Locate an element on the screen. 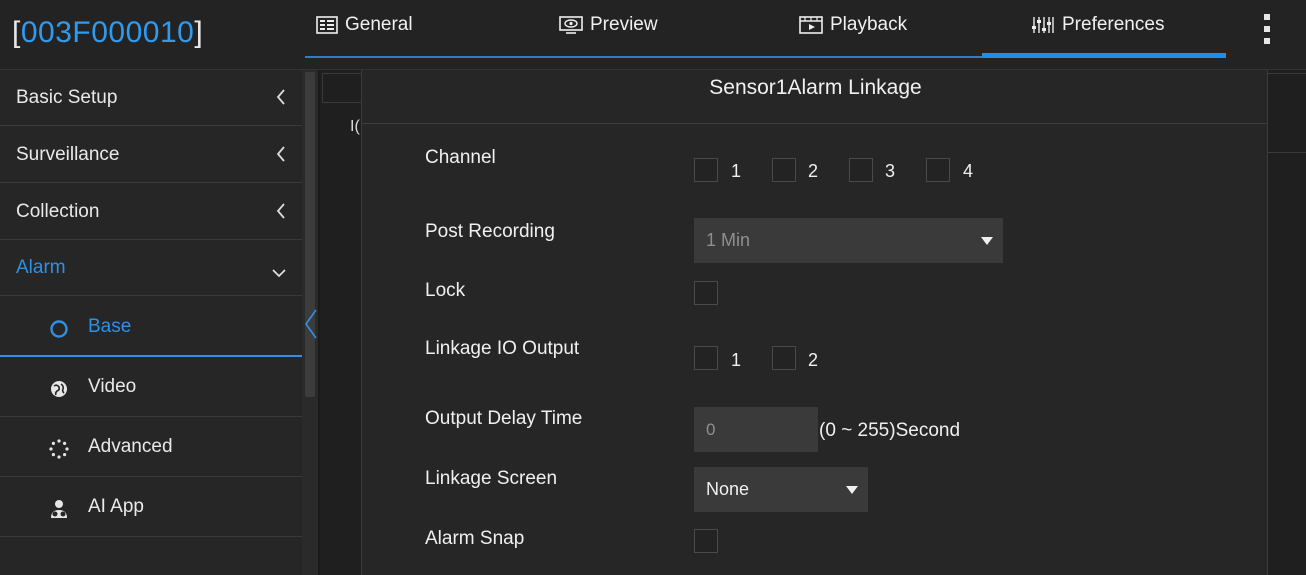 This screenshot has height=575, width=1306. post-recording-label: Post Recording is located at coordinates (490, 231).